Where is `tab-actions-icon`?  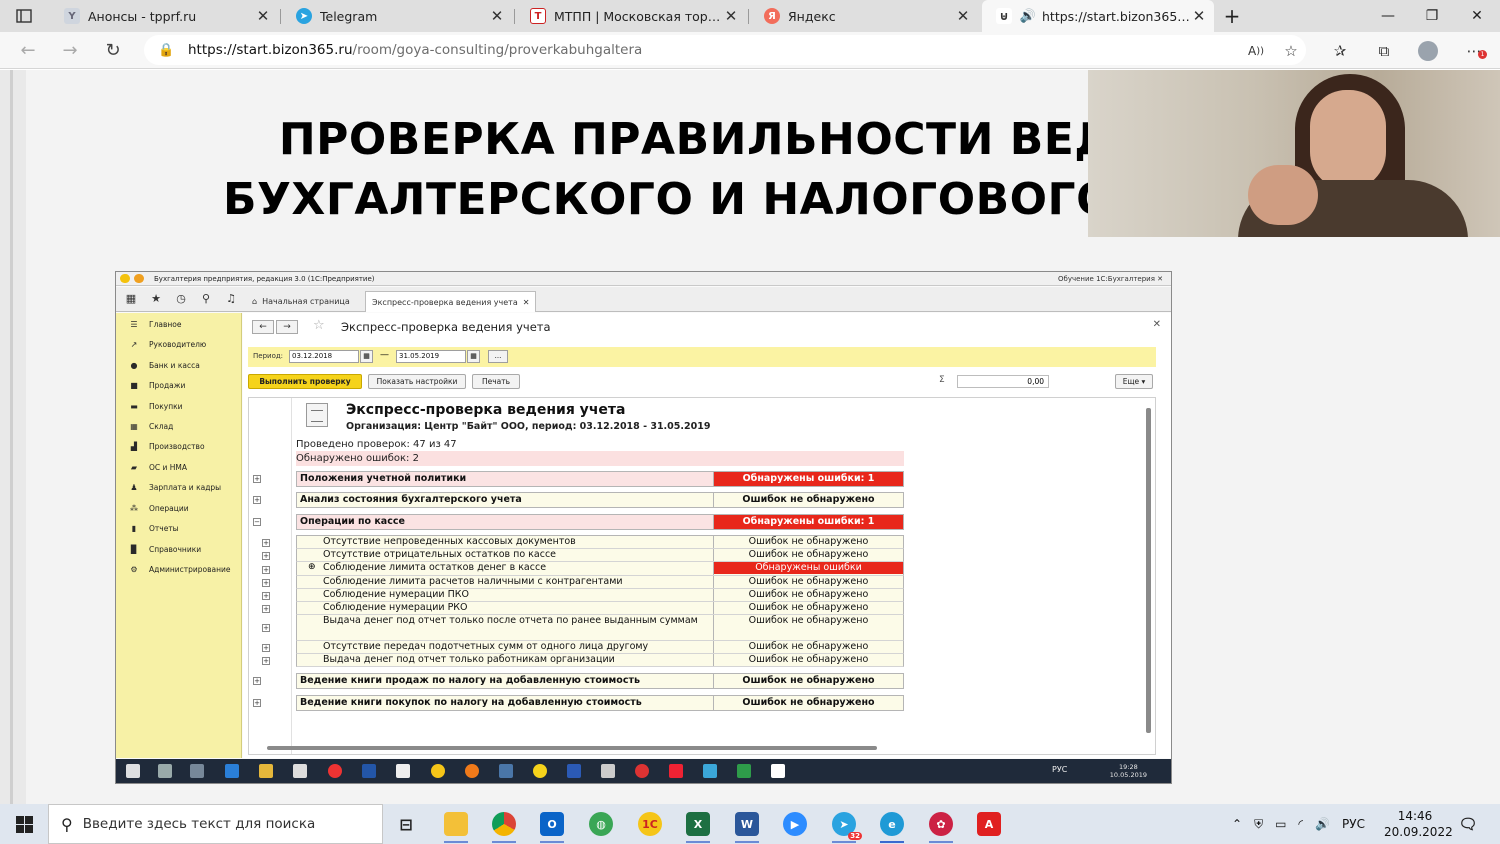 tab-actions-icon is located at coordinates (24, 16).